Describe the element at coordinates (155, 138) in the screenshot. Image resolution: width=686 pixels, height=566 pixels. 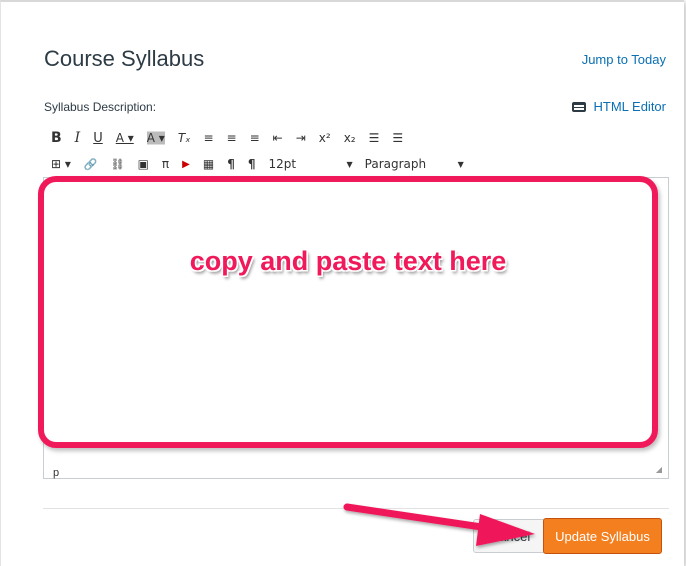
I see `background-color-icon: A ▾` at that location.